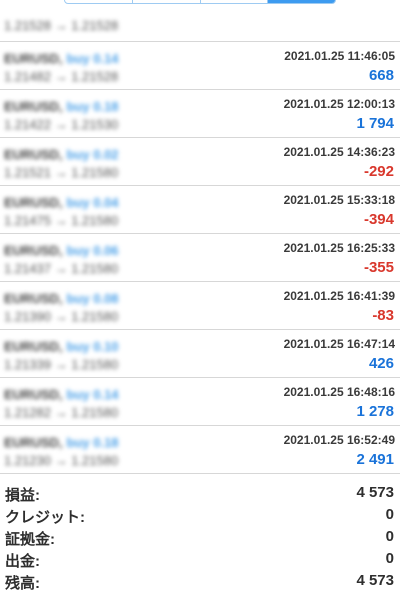 Image resolution: width=400 pixels, height=600 pixels. Describe the element at coordinates (45, 517) in the screenshot. I see `summary-label: クレジット:` at that location.